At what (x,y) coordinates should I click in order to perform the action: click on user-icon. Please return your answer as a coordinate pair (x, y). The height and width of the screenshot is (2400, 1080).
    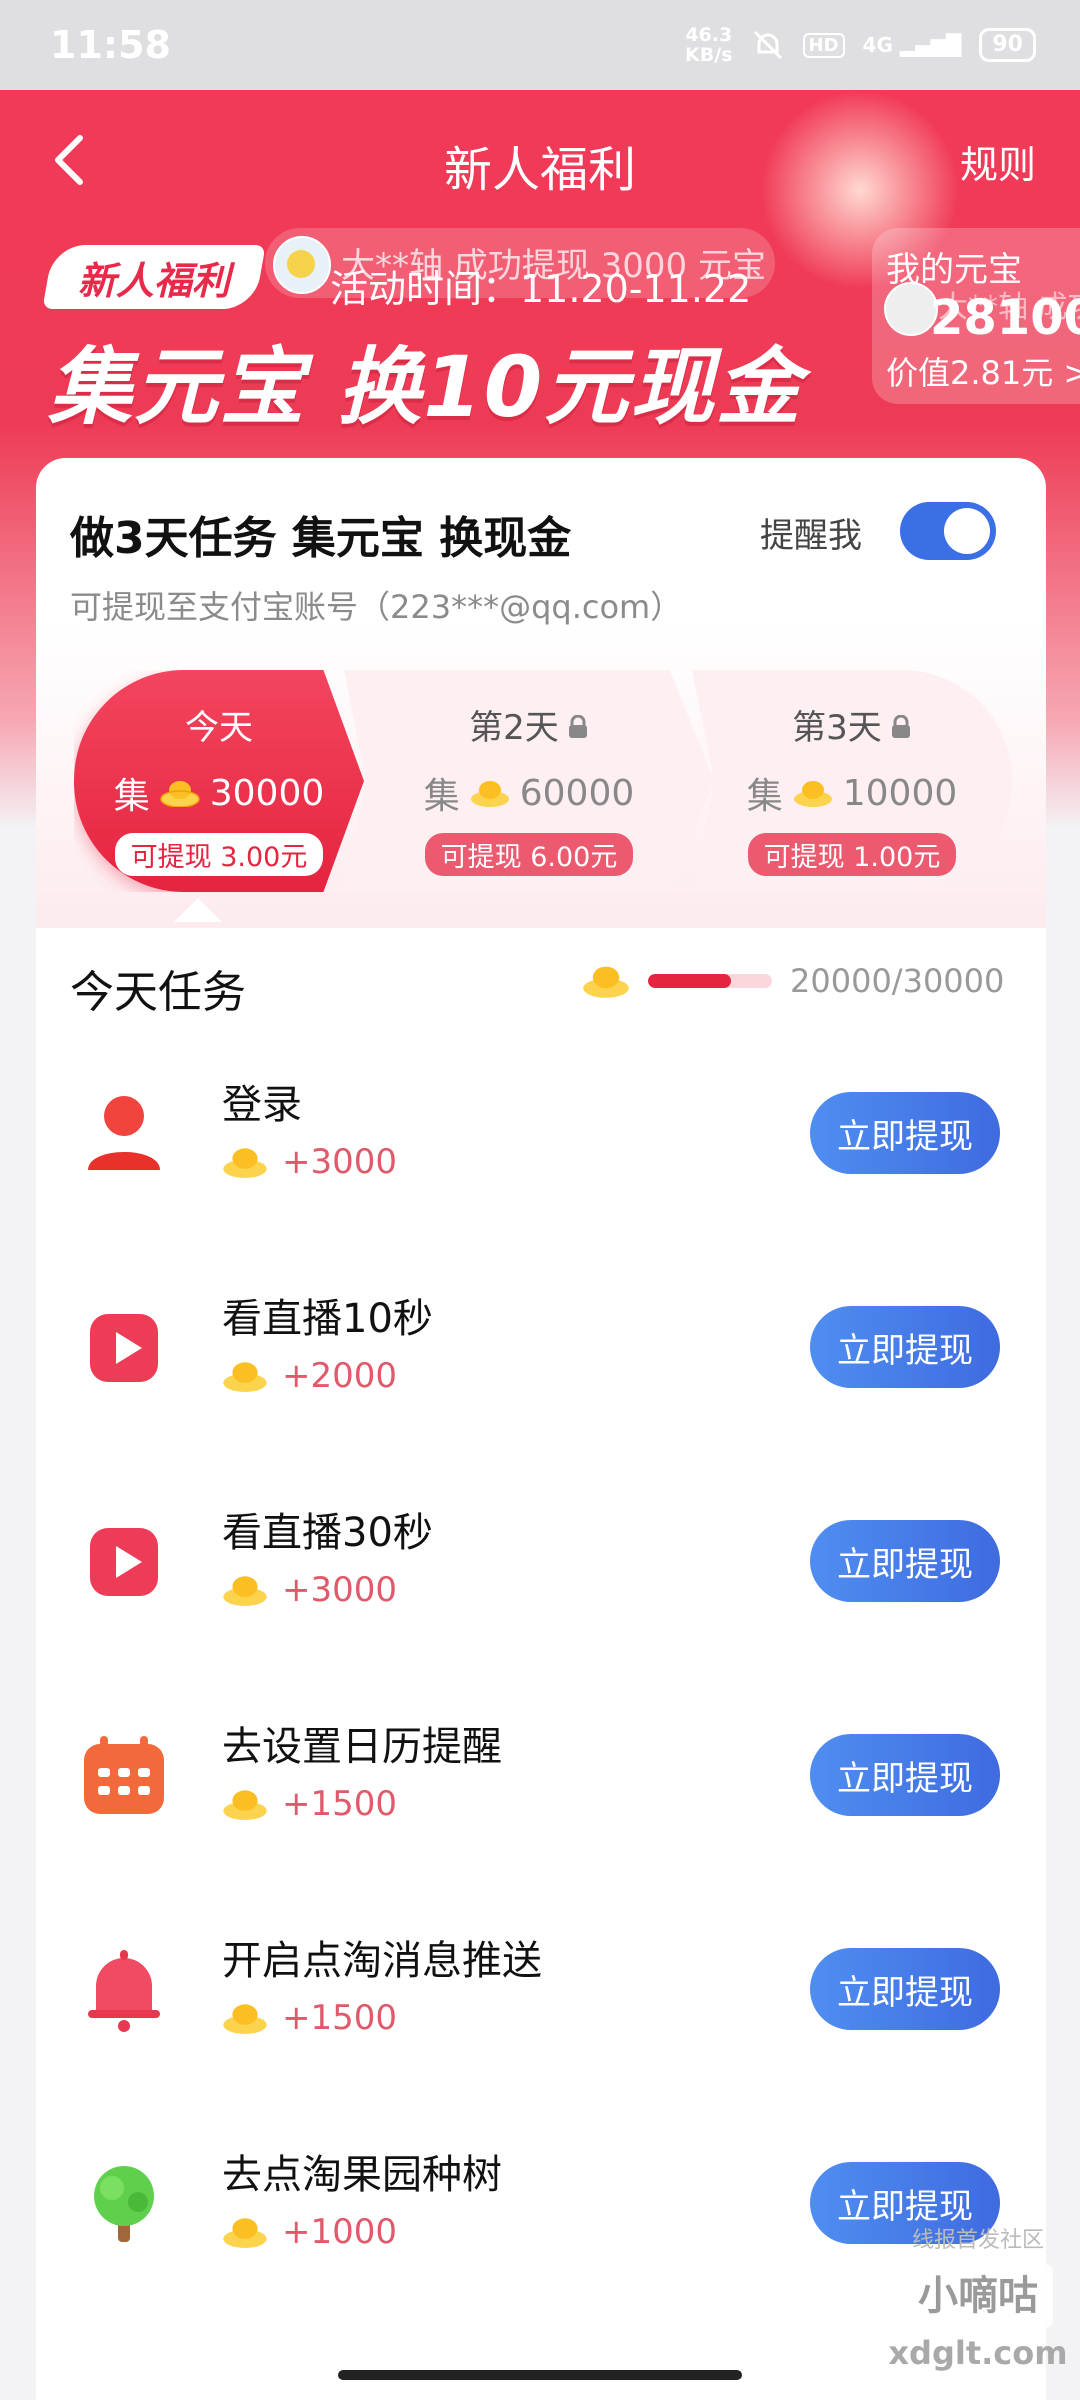
    Looking at the image, I should click on (124, 1133).